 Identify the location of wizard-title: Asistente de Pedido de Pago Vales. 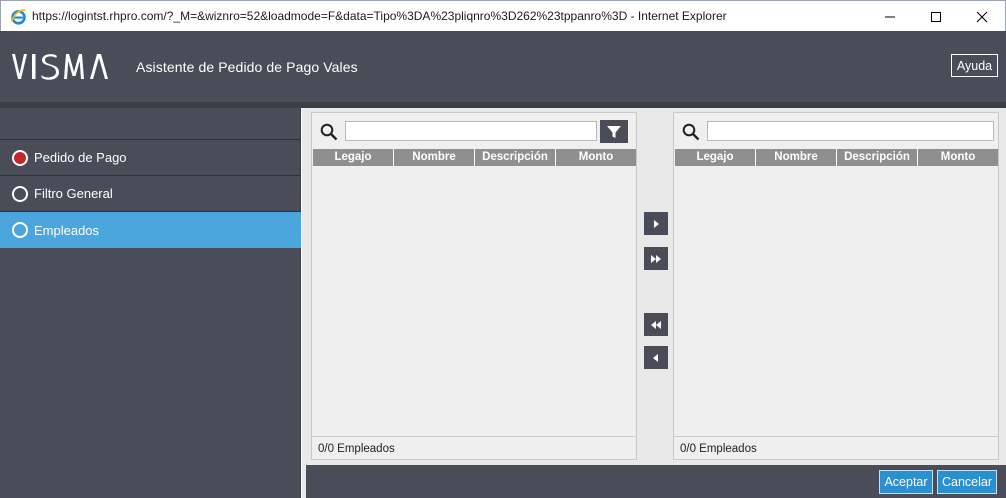
(247, 67).